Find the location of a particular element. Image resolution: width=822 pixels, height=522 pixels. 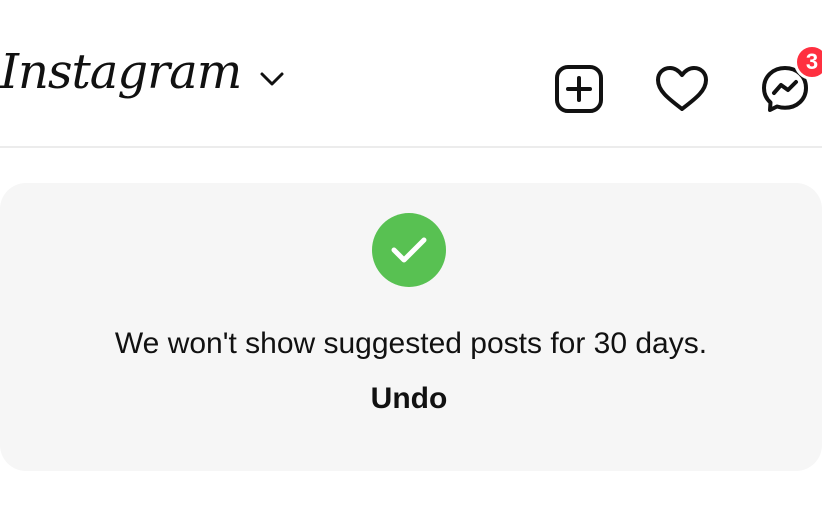

success-badge is located at coordinates (409, 250).